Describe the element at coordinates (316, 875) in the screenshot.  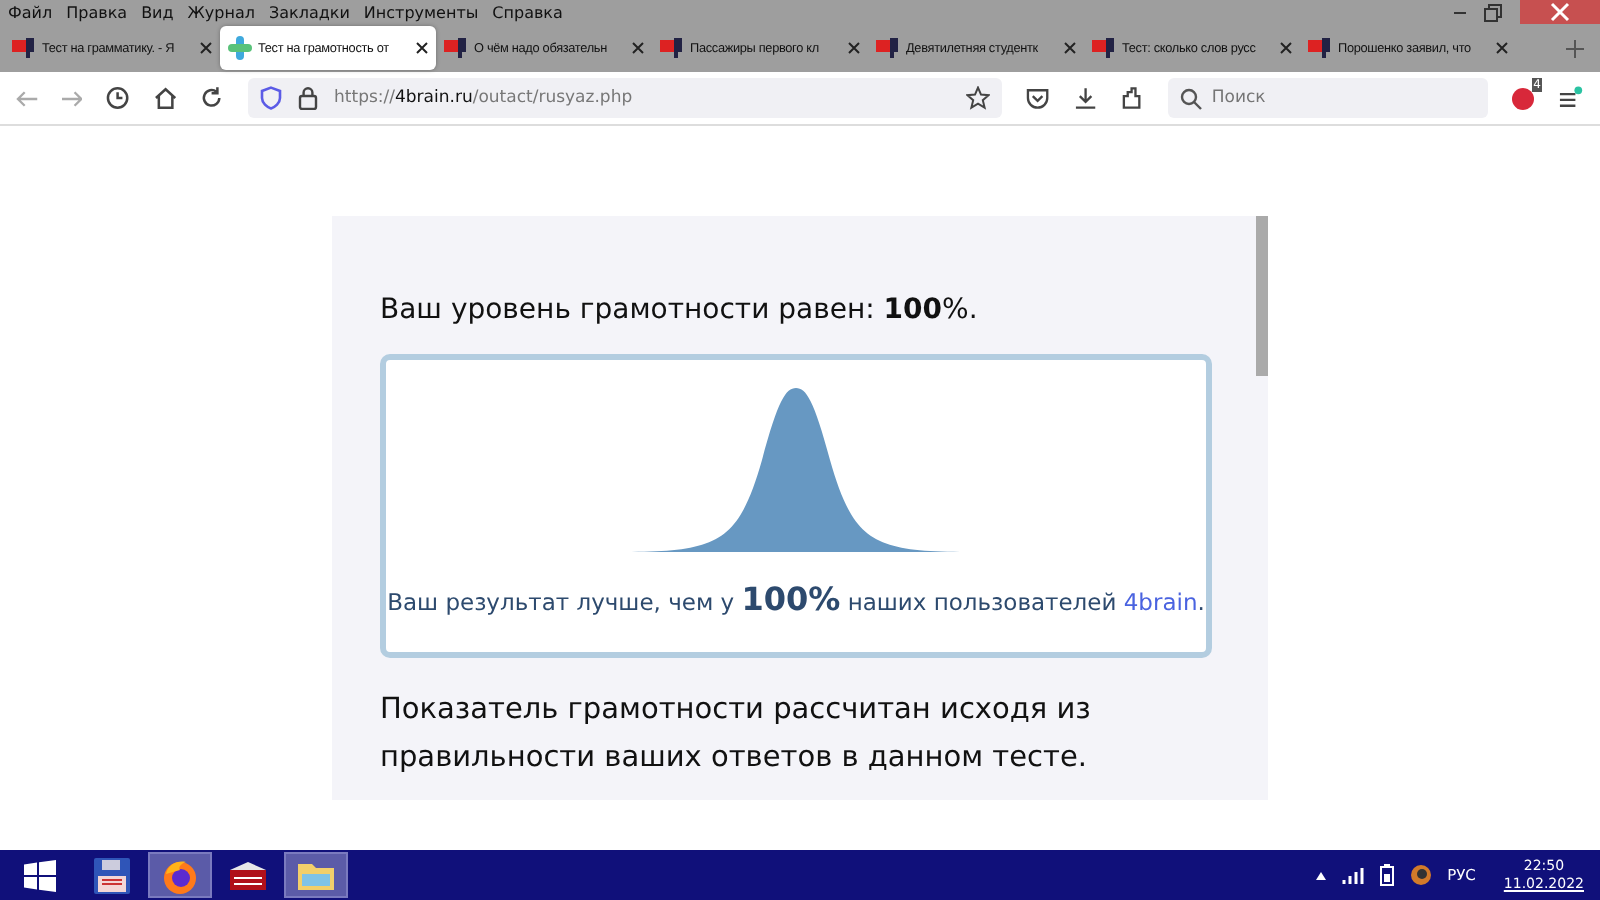
I see `folder-icon` at that location.